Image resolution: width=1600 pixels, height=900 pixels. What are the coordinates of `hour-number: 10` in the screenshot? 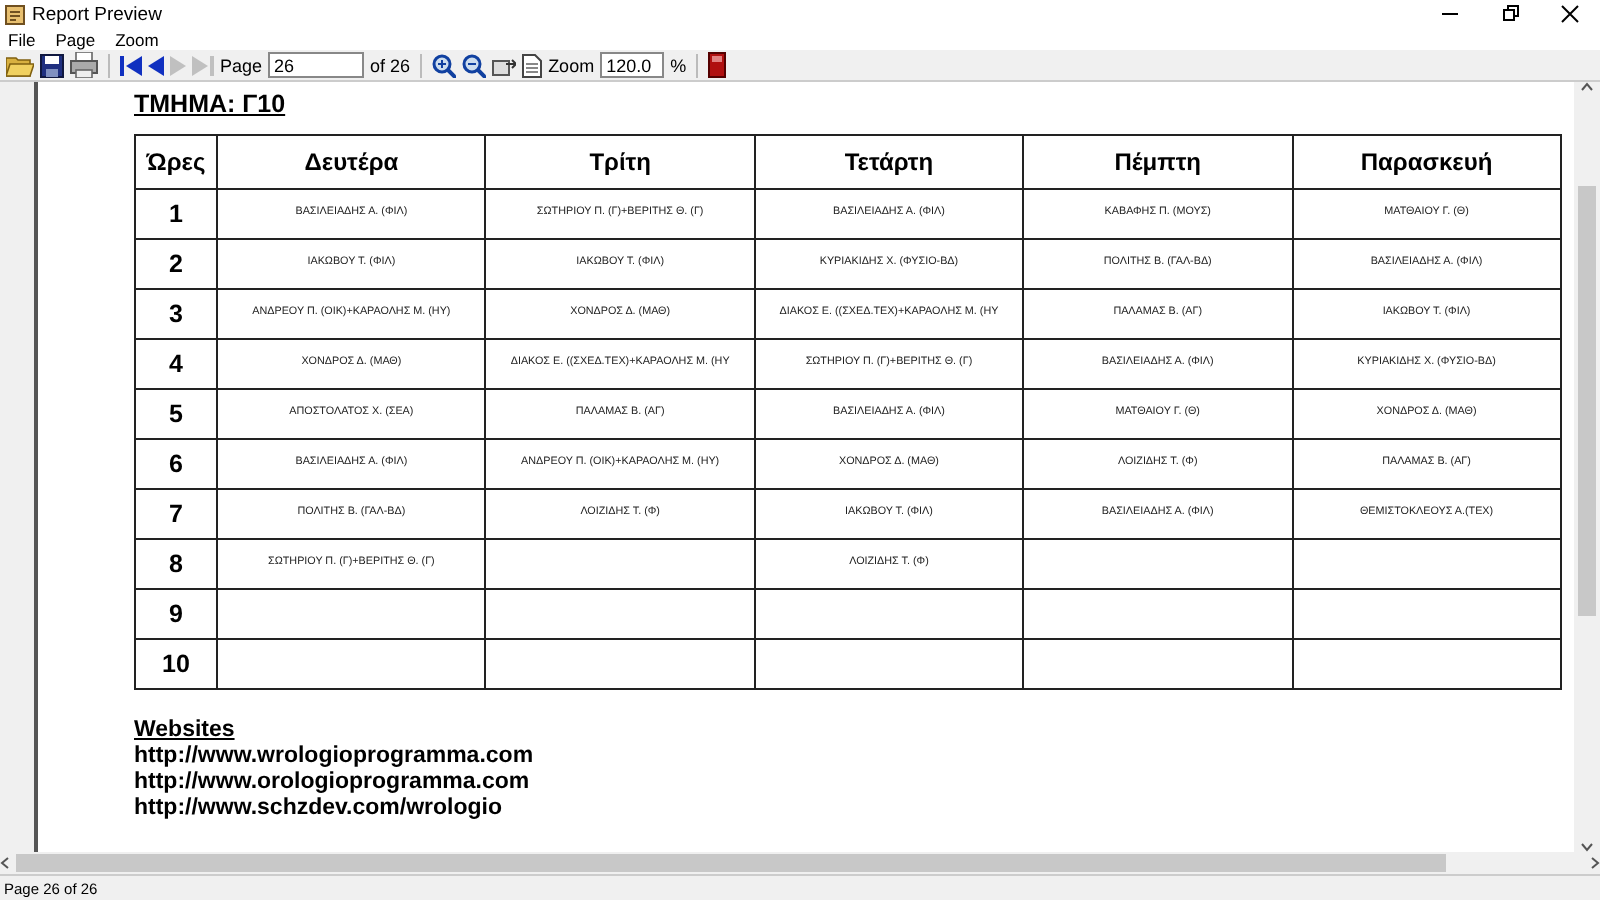 It's located at (176, 664).